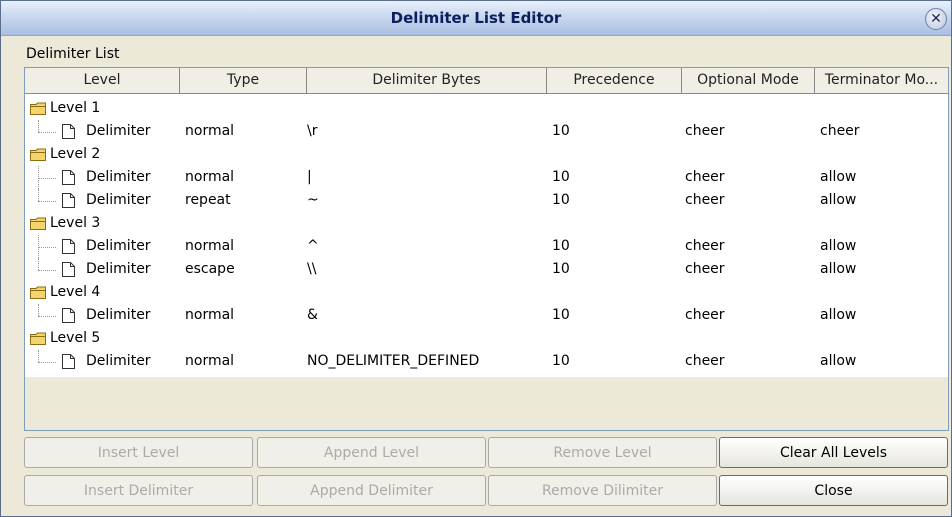 The image size is (952, 517). Describe the element at coordinates (748, 80) in the screenshot. I see `column-header-optional-mode: Optional Mode` at that location.